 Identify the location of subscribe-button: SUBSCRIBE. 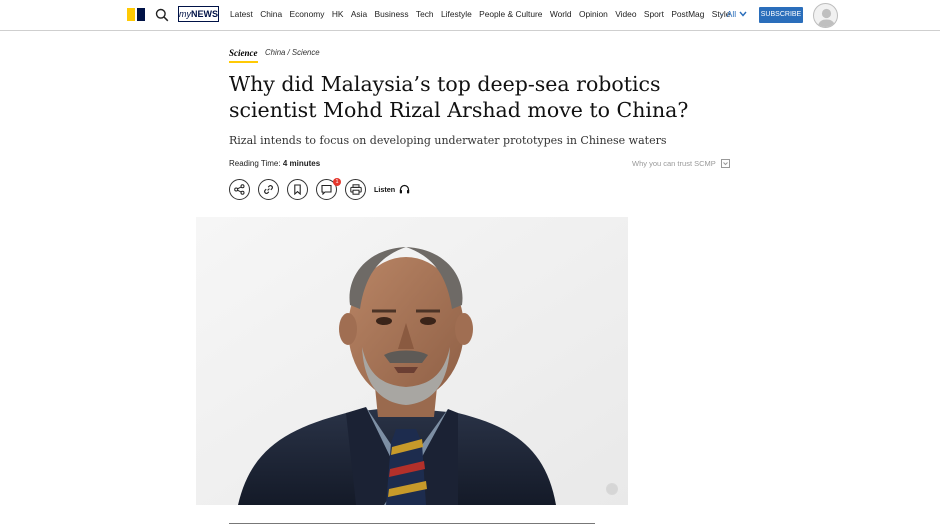
(781, 15).